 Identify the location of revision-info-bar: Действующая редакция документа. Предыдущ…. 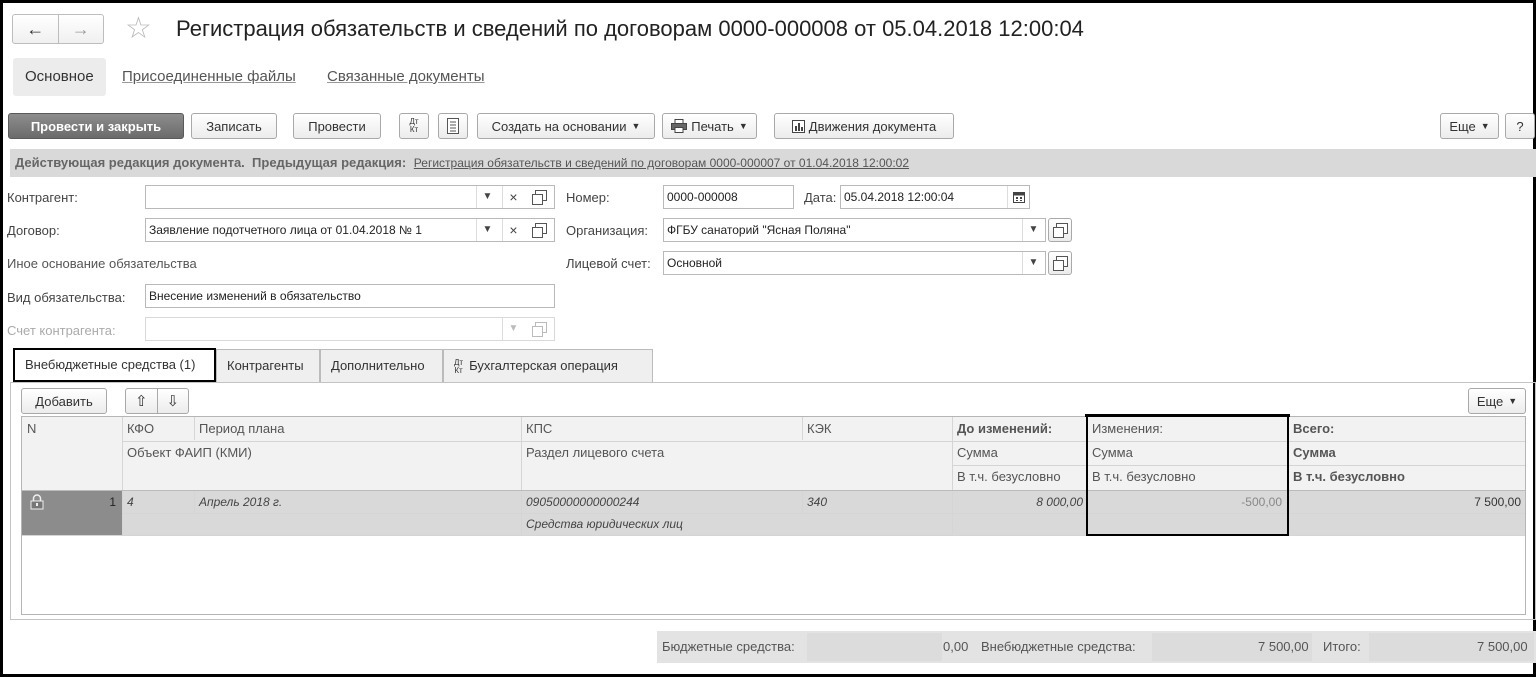
(773, 163).